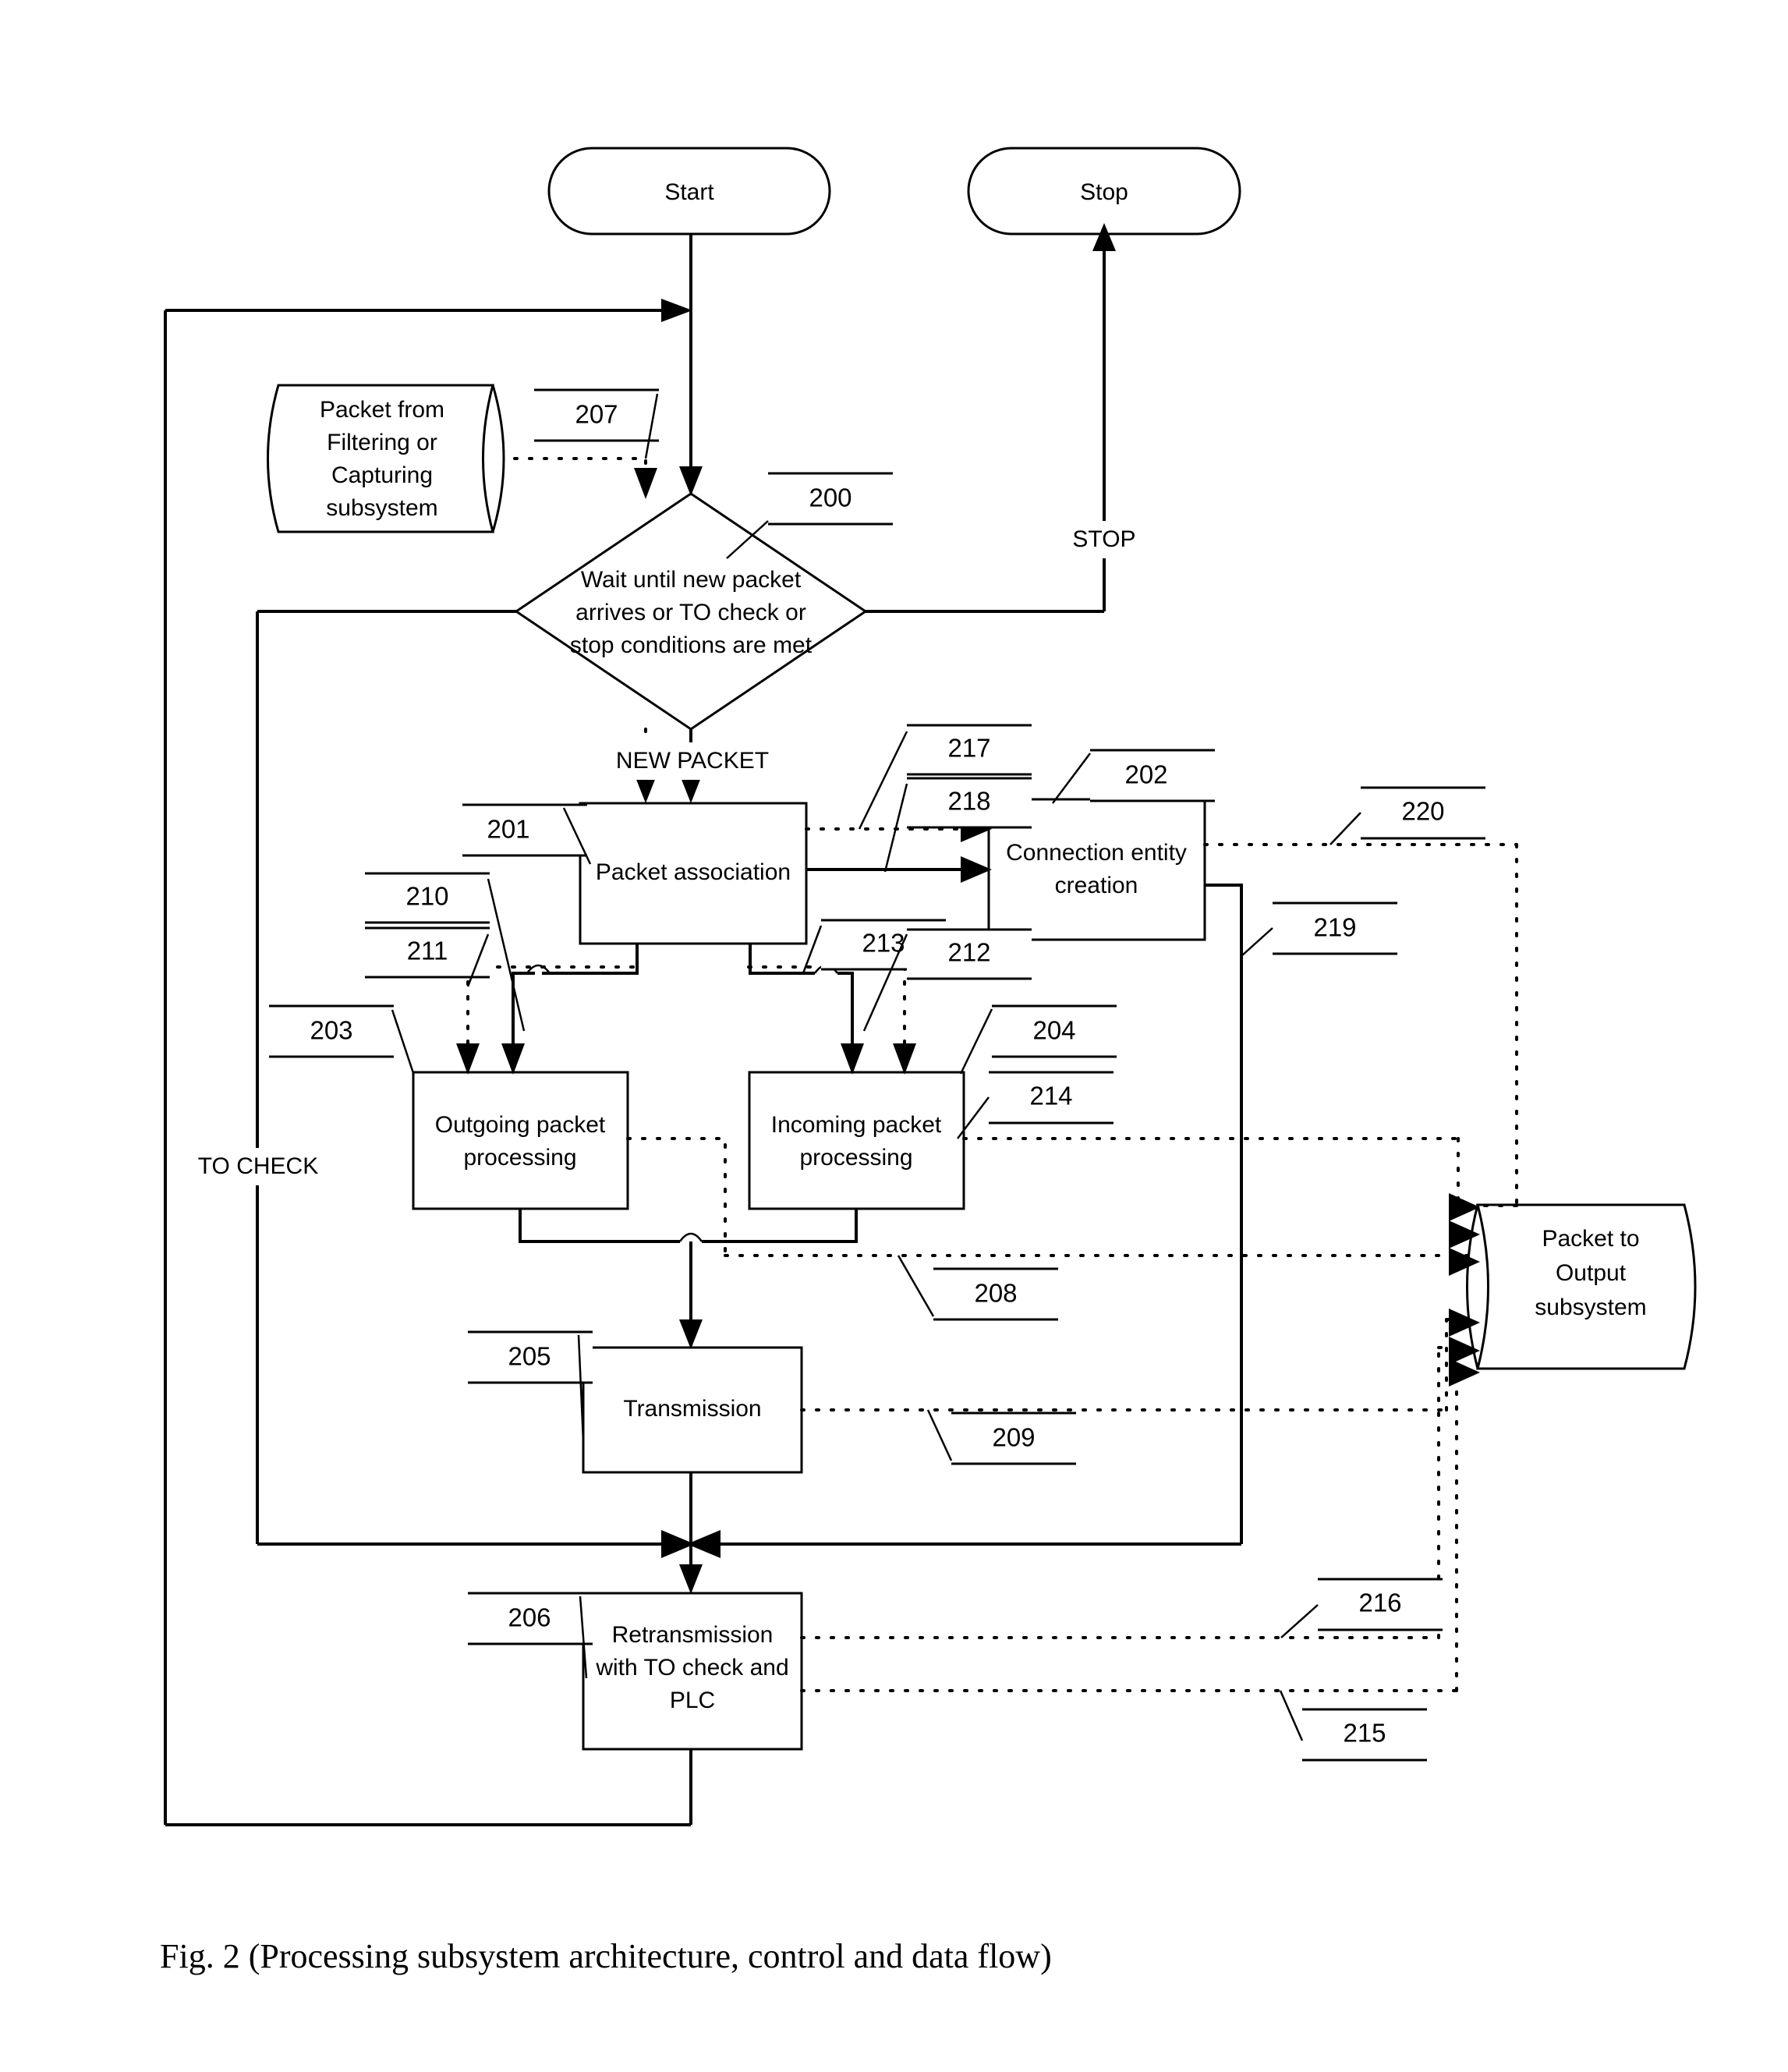 Image resolution: width=1788 pixels, height=2072 pixels. What do you see at coordinates (1224, 1214) in the screenshot?
I see `edge-connection-entity-right-down` at bounding box center [1224, 1214].